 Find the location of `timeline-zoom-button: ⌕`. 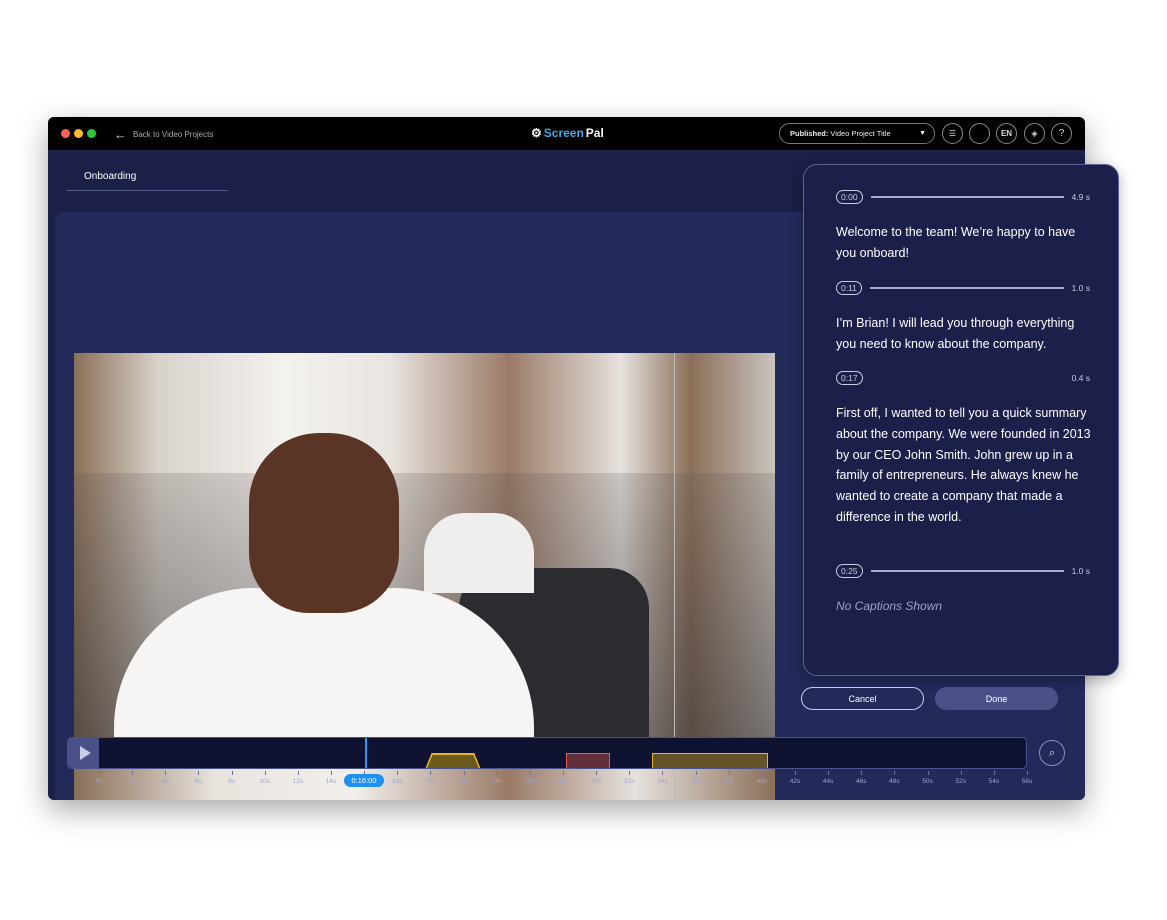

timeline-zoom-button: ⌕ is located at coordinates (1052, 753).